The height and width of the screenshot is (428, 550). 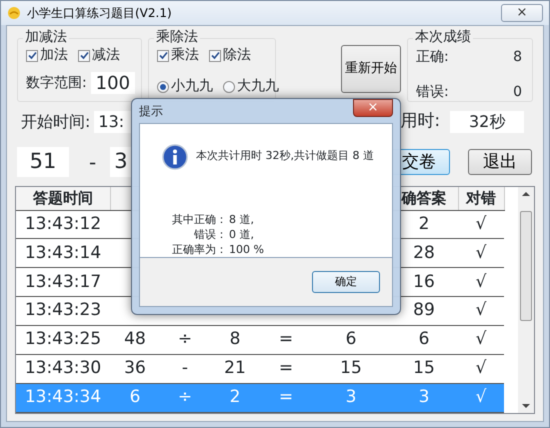 What do you see at coordinates (63, 397) in the screenshot?
I see `table-cell: 13:43:34` at bounding box center [63, 397].